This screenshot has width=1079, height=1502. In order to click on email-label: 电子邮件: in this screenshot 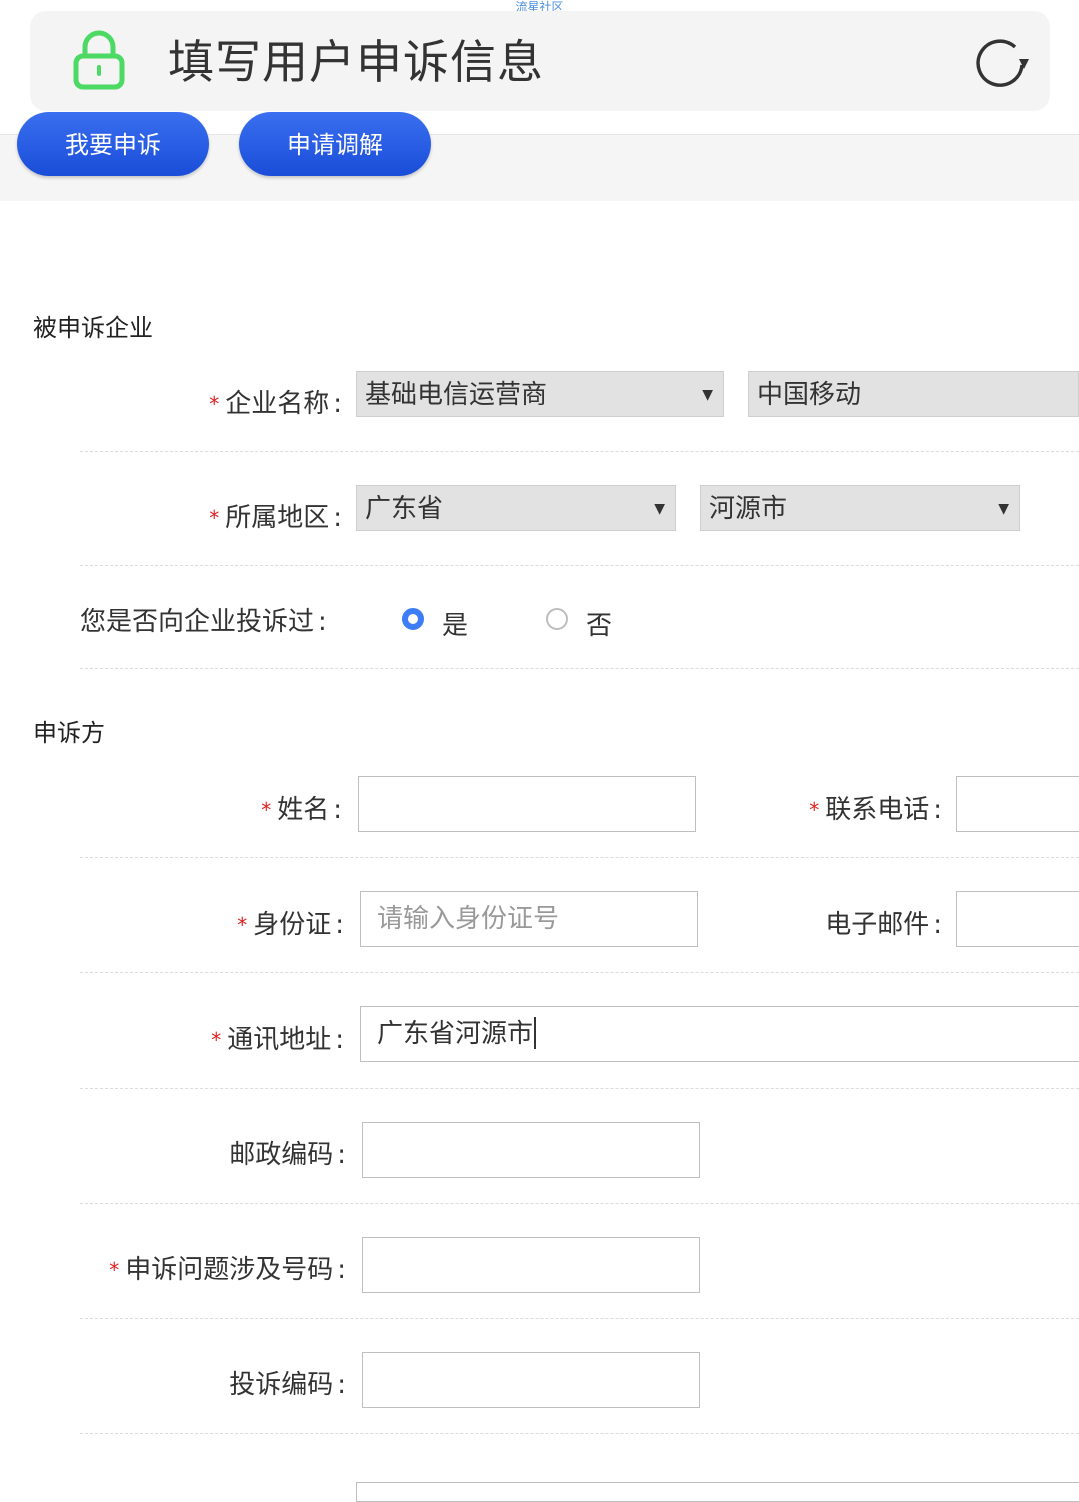, I will do `click(883, 925)`.